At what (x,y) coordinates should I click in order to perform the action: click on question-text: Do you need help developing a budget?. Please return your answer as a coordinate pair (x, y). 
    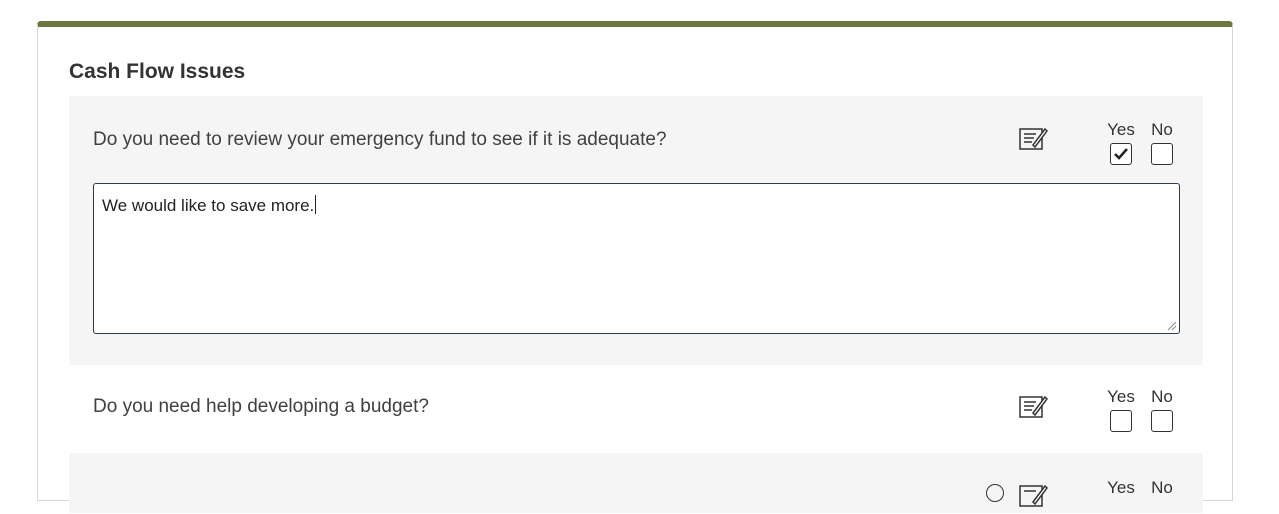
    Looking at the image, I should click on (261, 406).